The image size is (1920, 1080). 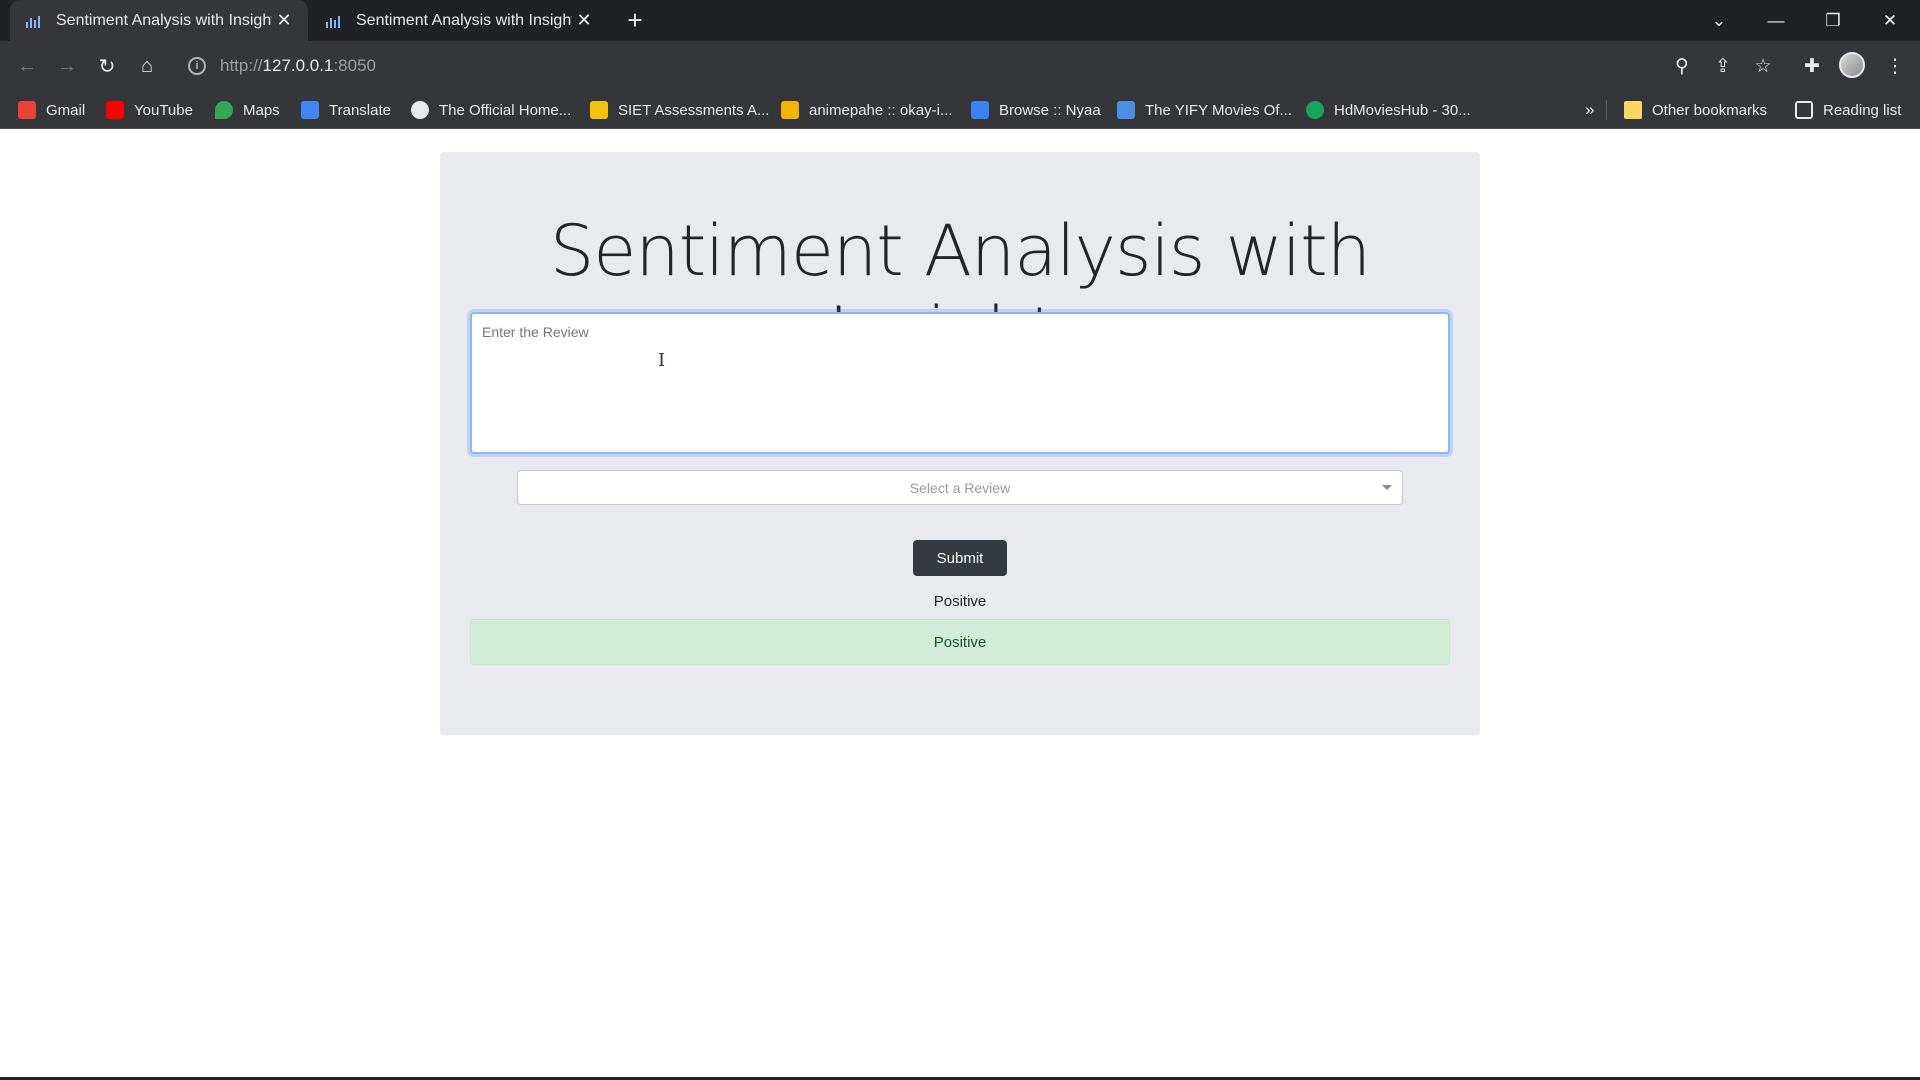 I want to click on new-tab-button: +, so click(x=635, y=21).